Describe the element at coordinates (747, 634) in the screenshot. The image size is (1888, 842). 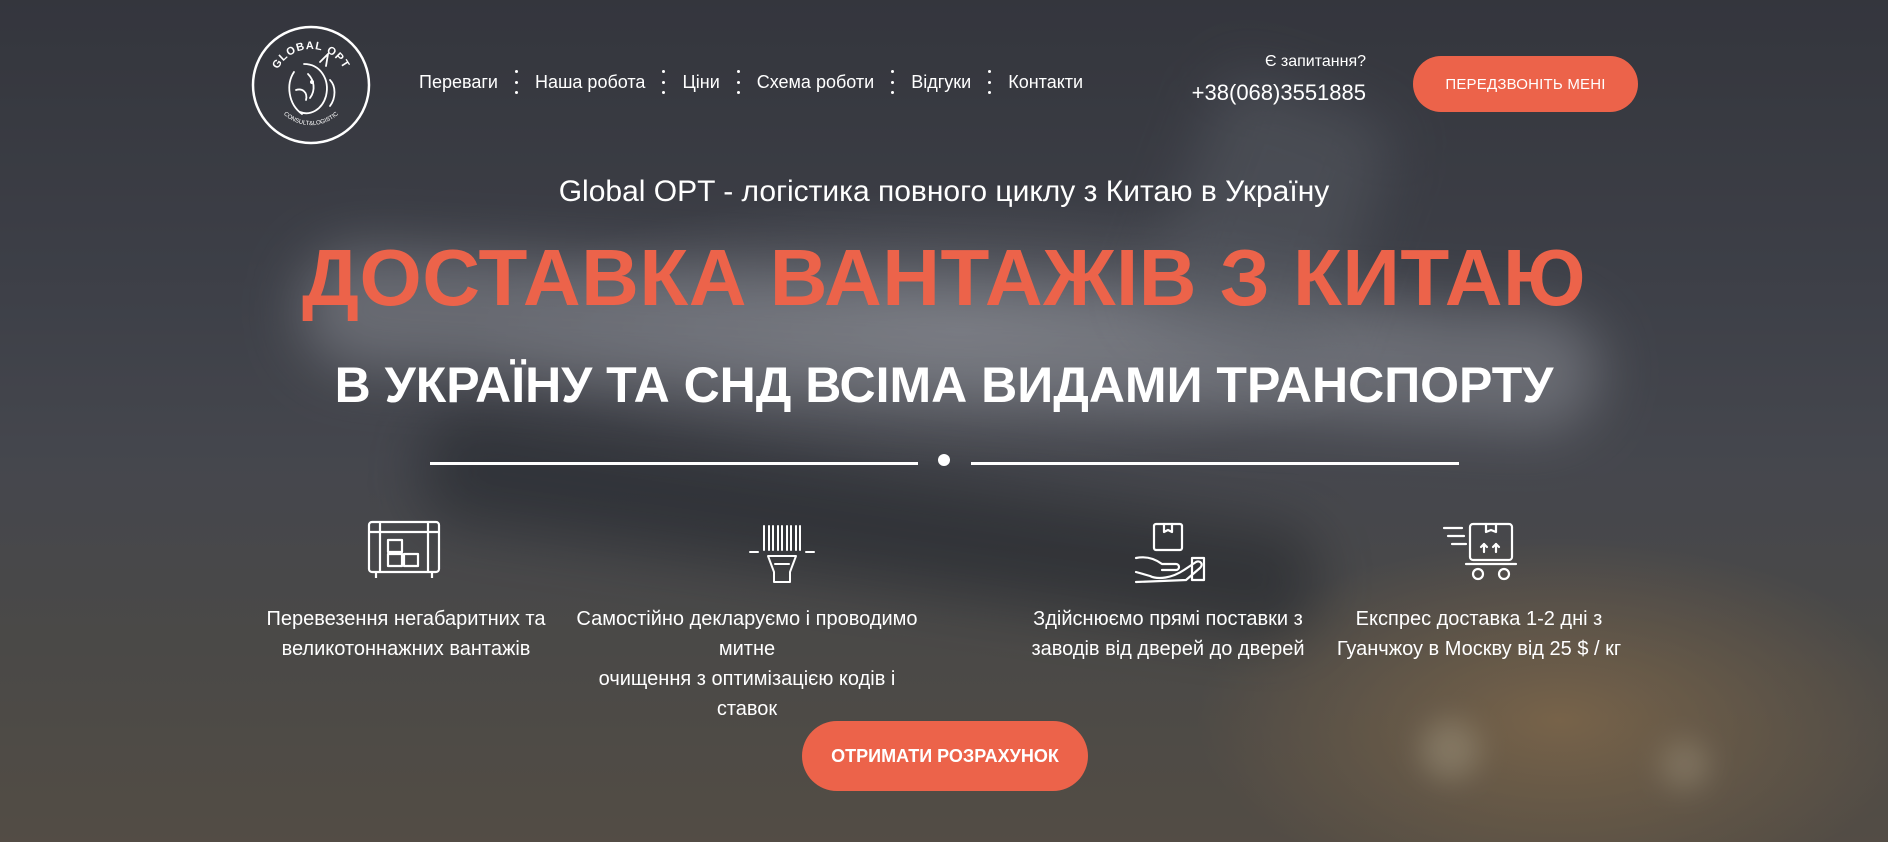
I see `feature-text-line: Самостійно декларуємо і проводимо митне` at that location.